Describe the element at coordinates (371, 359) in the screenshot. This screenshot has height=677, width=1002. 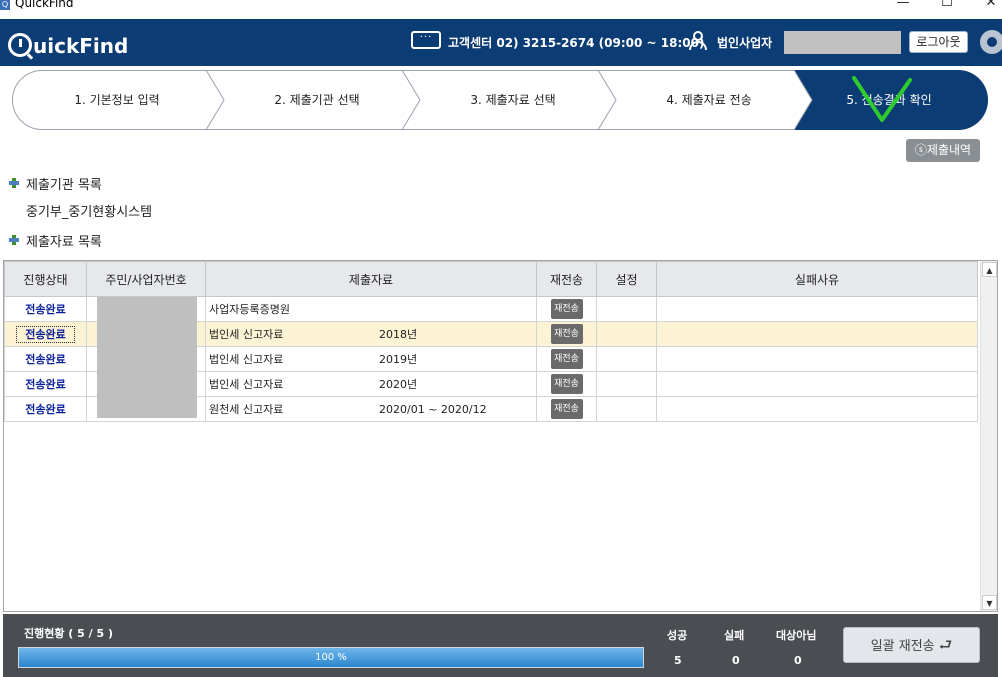
I see `data-cell: 법인세 신고자료 2019년` at that location.